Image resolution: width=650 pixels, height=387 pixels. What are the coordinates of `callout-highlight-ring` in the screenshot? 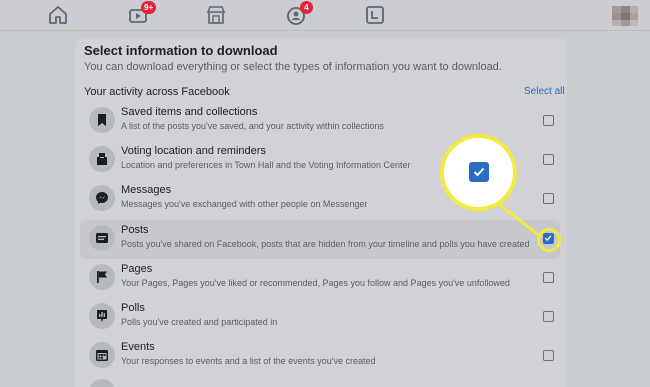 It's located at (549, 240).